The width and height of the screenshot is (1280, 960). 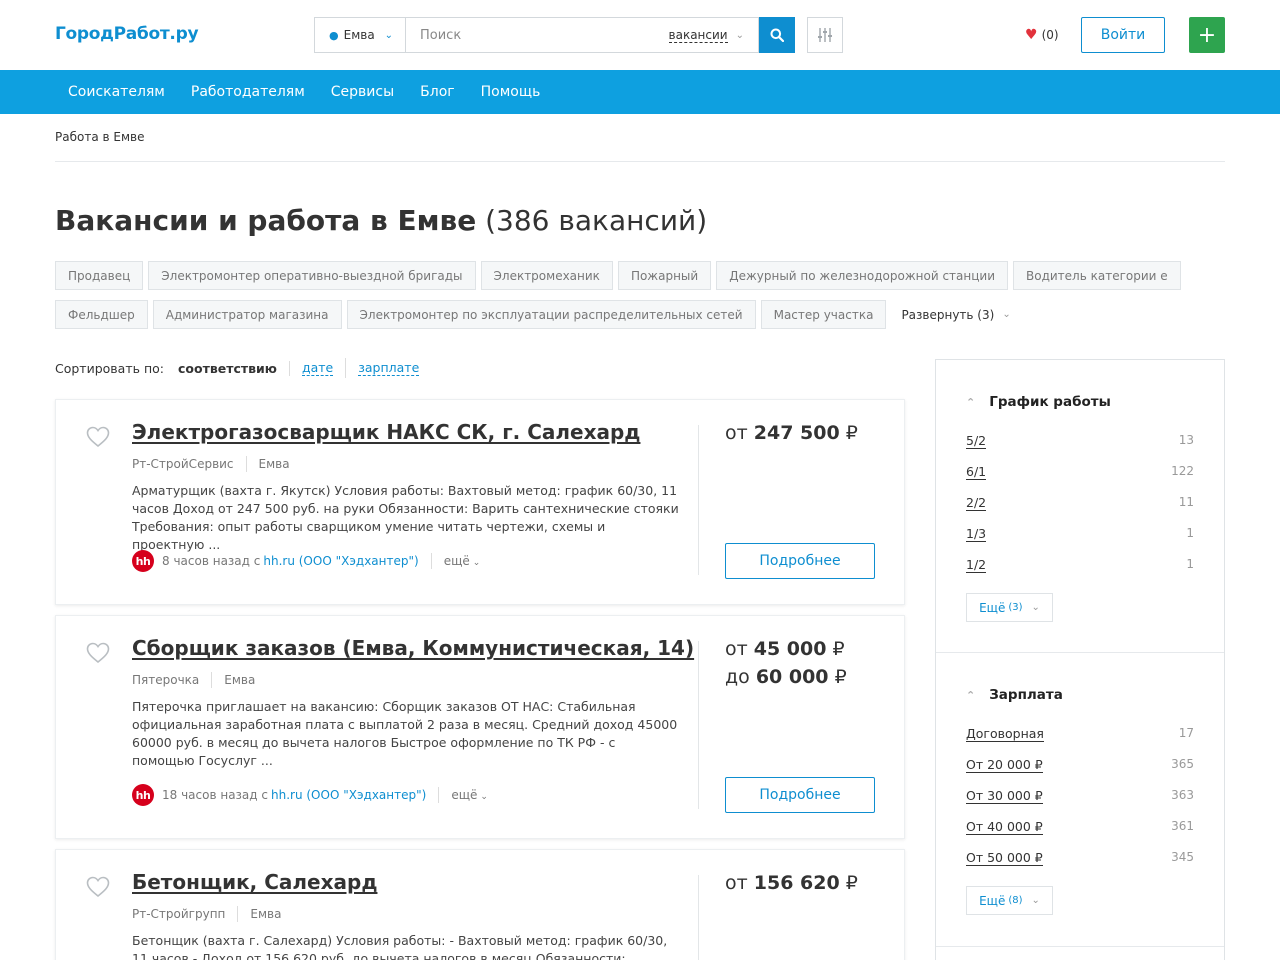 I want to click on add-vacancy-button: +, so click(x=1207, y=35).